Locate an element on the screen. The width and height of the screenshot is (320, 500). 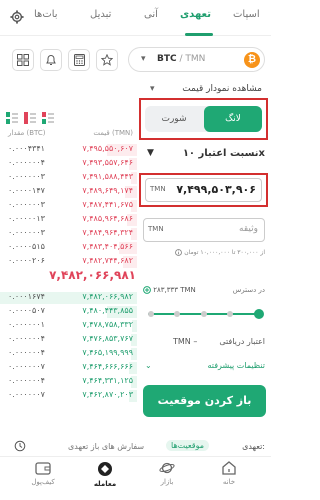
buy-order-row: ۰.۰۰۰۱۶۷۴ ۷,۴۸۲,۰۶۶,۹۸۲ is located at coordinates (68, 298).